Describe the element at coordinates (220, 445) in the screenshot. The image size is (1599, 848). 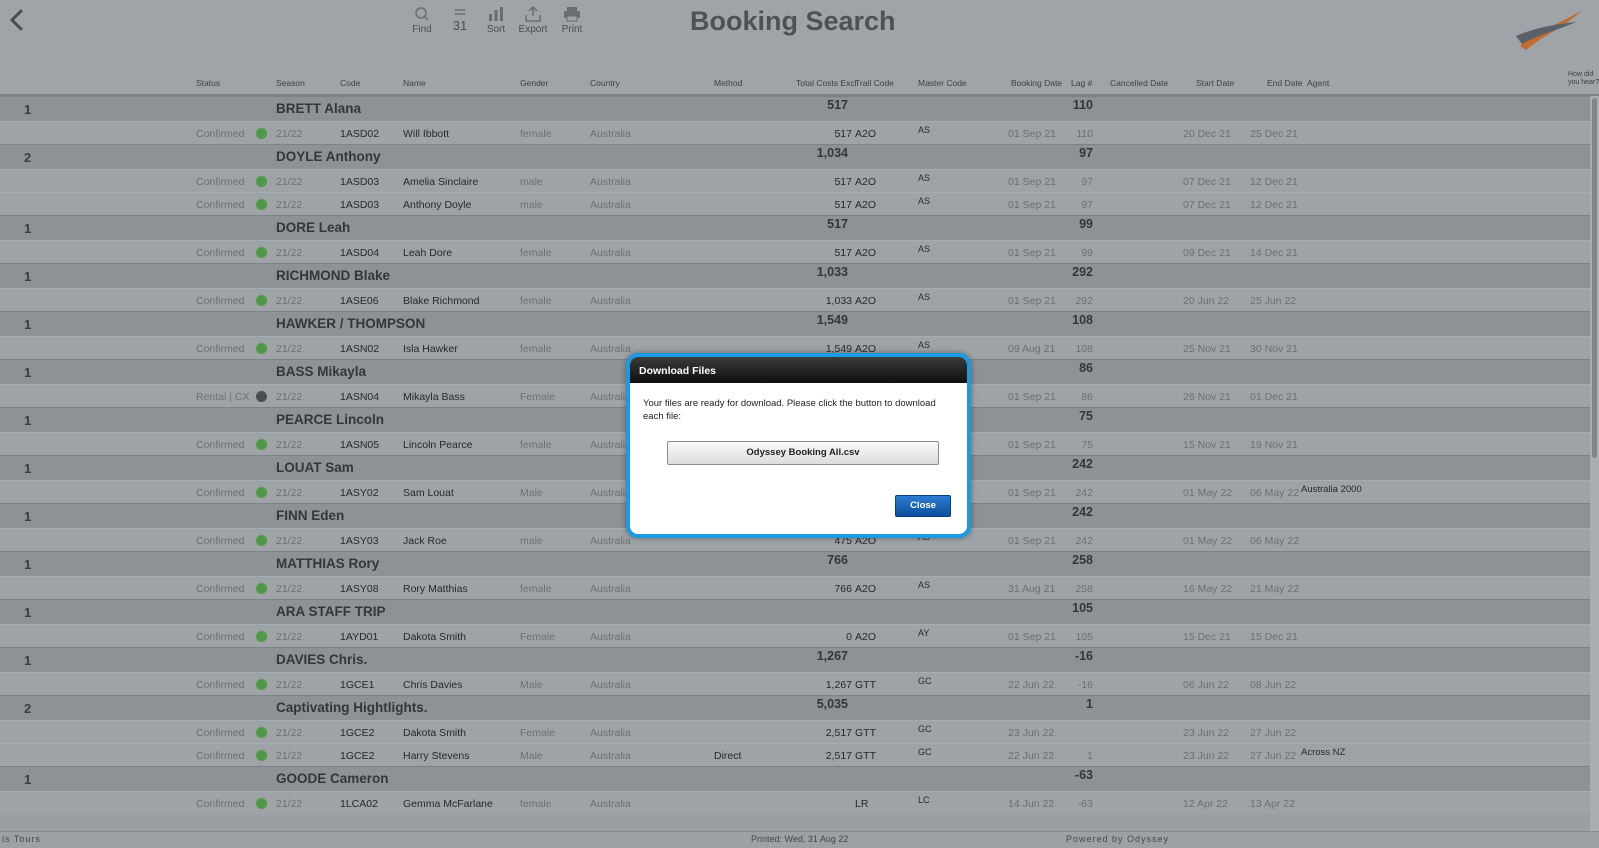
I see `cell-status: Confirmed` at that location.